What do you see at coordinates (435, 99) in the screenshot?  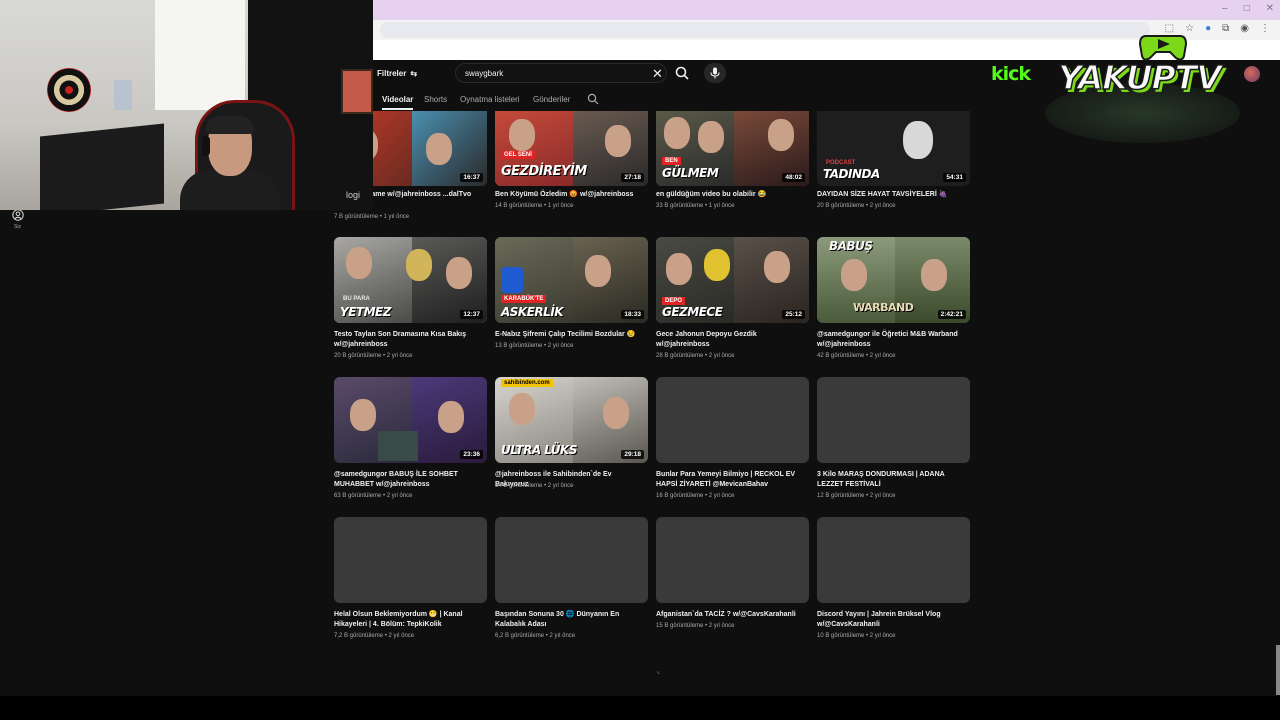 I see `tab-shorts: Shorts` at bounding box center [435, 99].